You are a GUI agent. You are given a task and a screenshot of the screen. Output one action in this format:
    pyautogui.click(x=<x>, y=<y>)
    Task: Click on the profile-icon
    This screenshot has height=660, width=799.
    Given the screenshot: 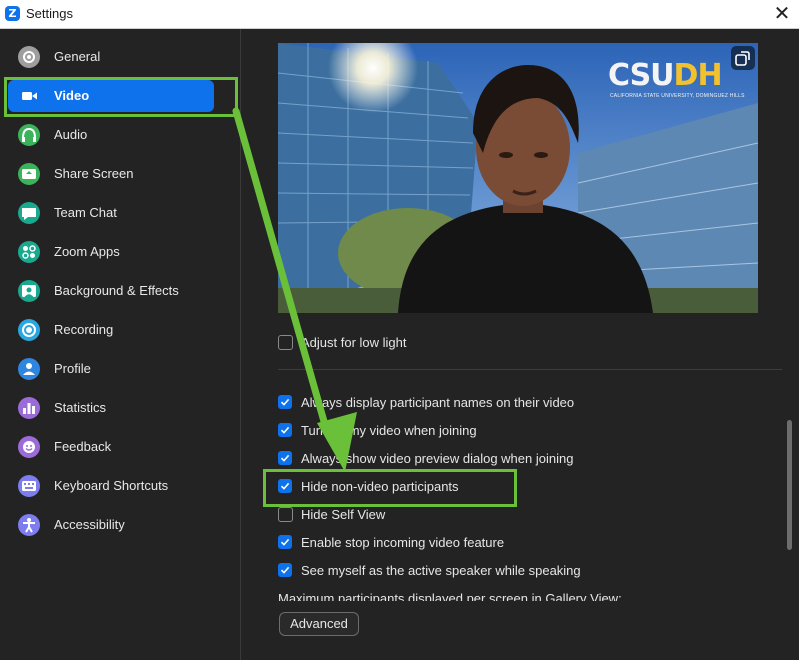 What is the action you would take?
    pyautogui.click(x=29, y=369)
    